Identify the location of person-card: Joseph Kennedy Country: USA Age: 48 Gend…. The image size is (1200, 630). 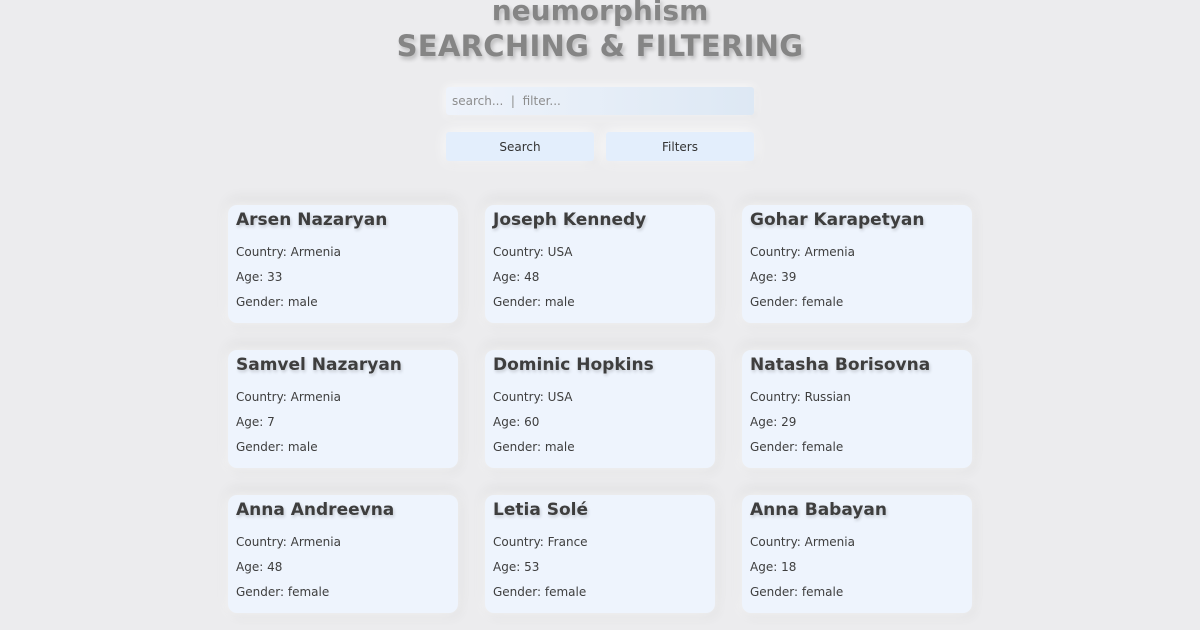
(600, 264).